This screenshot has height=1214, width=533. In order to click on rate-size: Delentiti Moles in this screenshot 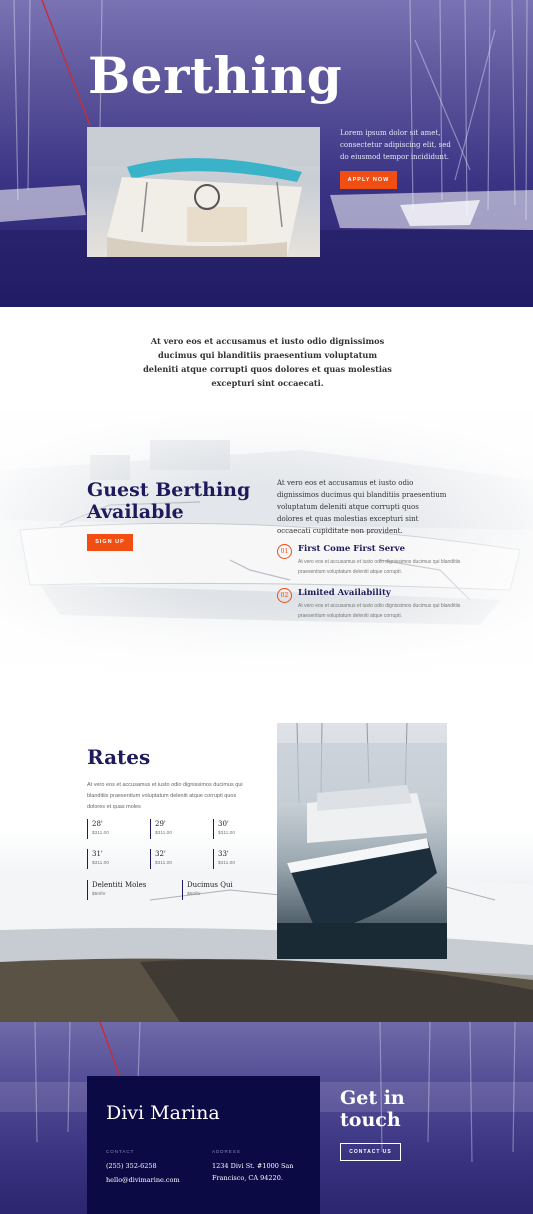, I will do `click(119, 885)`.